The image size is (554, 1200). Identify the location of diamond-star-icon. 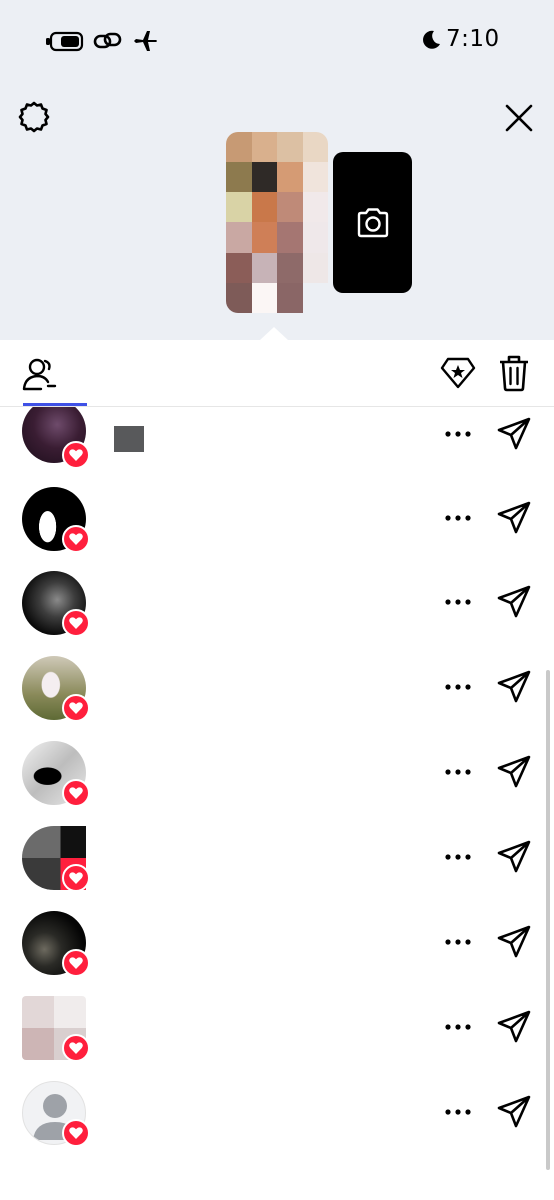
(458, 373).